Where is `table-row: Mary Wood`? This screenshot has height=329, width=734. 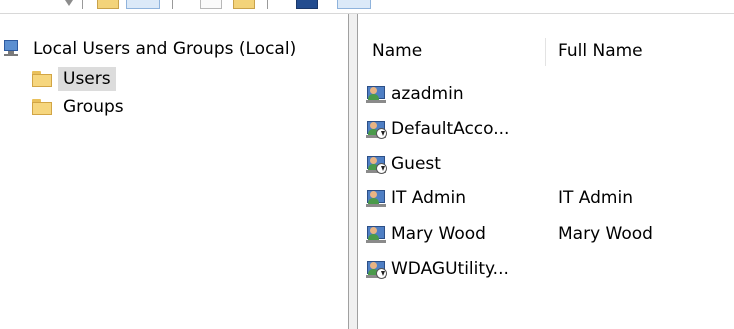 table-row: Mary Wood is located at coordinates (426, 234).